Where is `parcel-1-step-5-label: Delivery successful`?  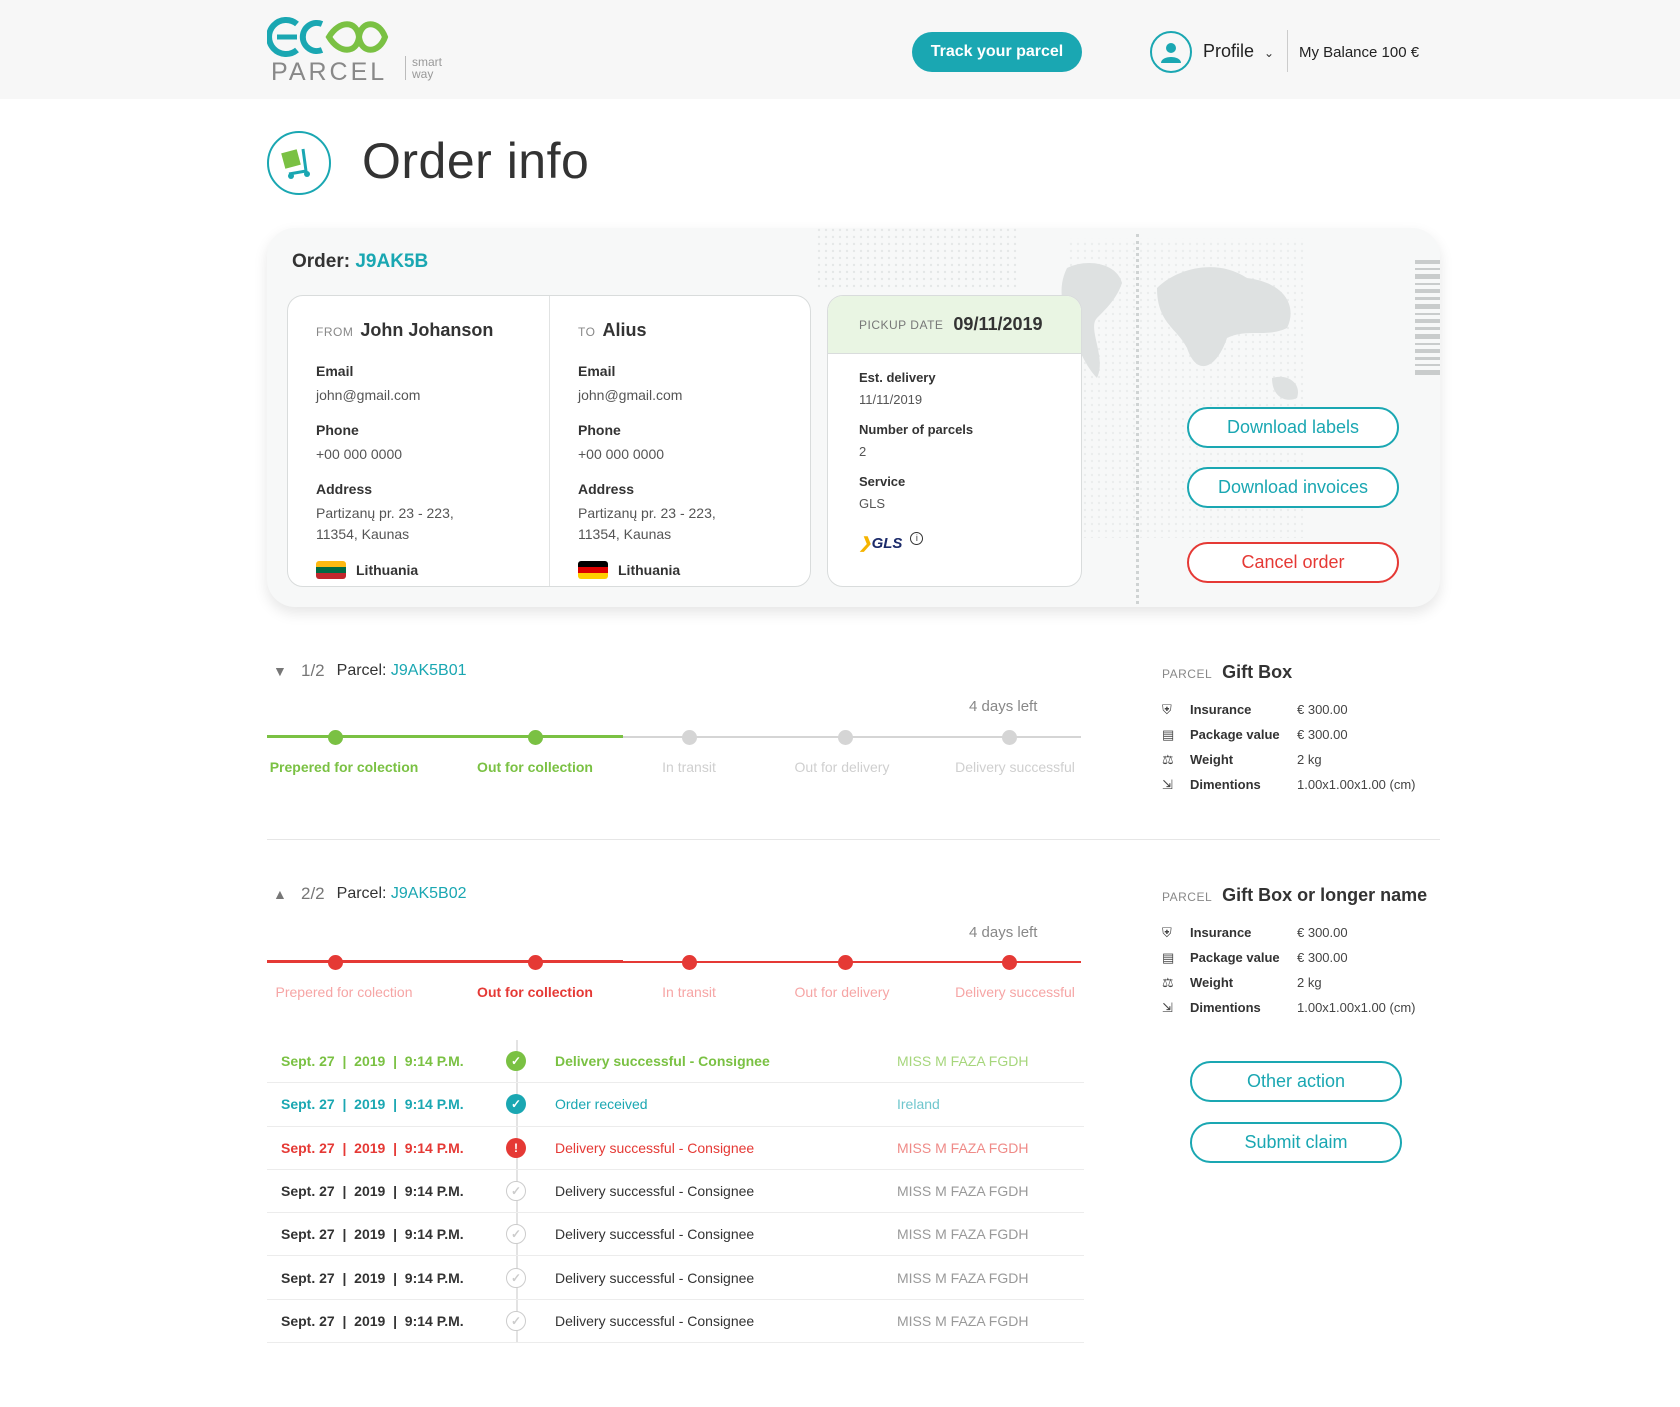 parcel-1-step-5-label: Delivery successful is located at coordinates (1015, 767).